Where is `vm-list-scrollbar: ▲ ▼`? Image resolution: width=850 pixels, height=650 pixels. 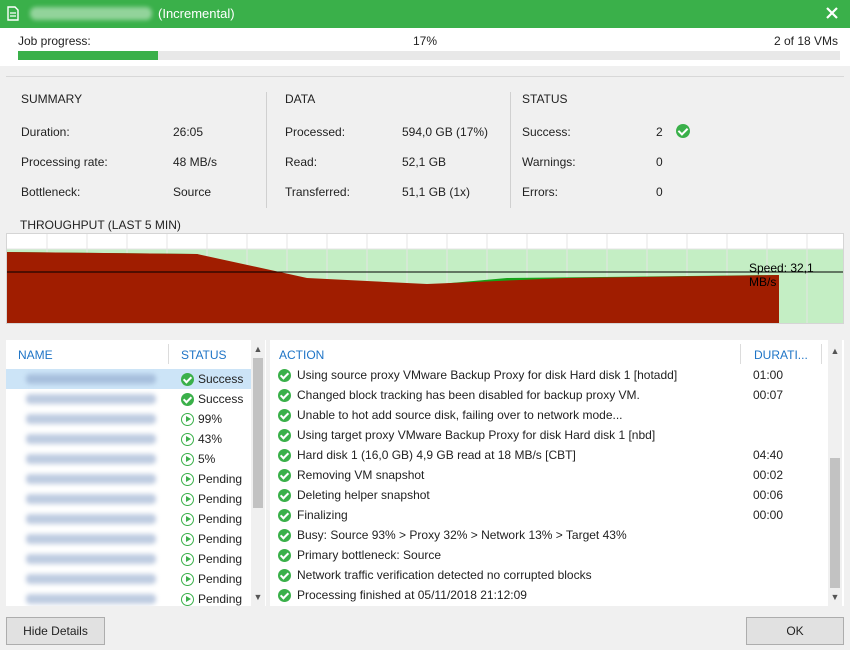 vm-list-scrollbar: ▲ ▼ is located at coordinates (258, 473).